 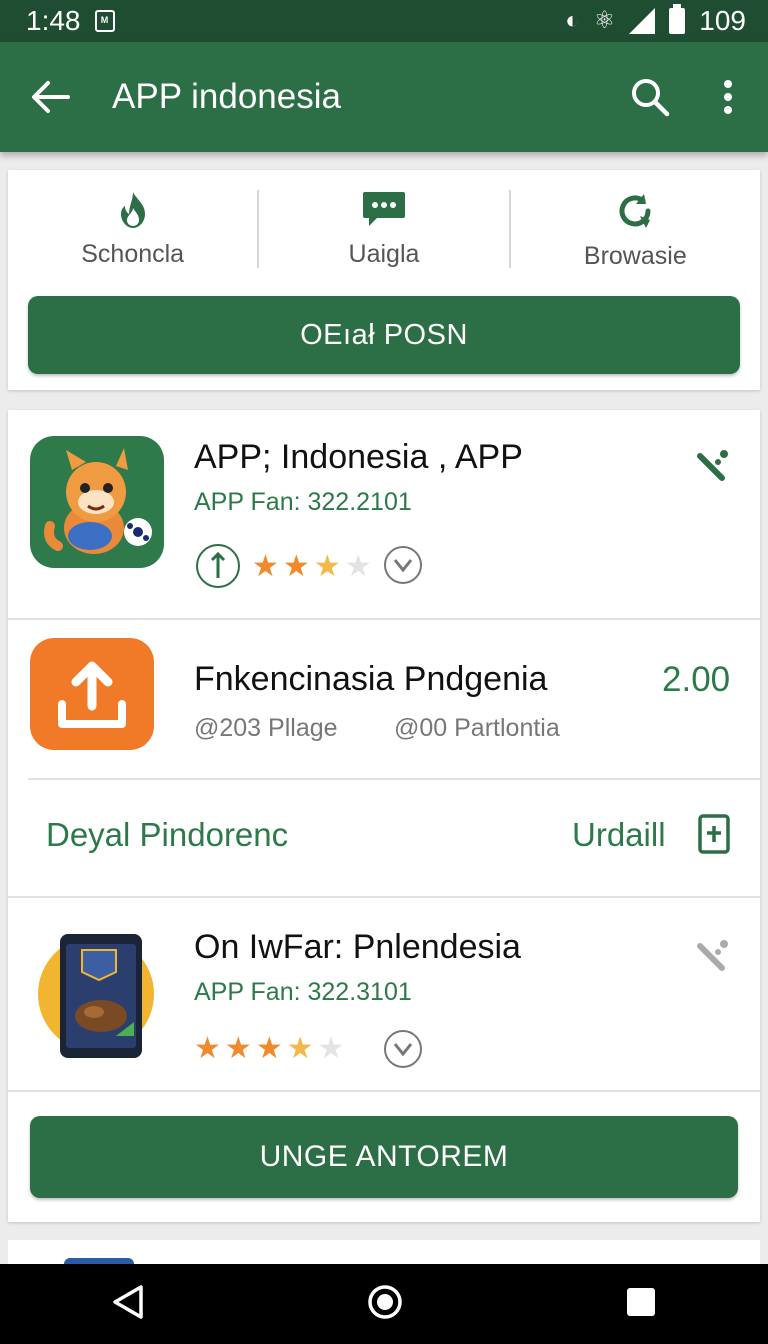 What do you see at coordinates (641, 1304) in the screenshot?
I see `nav-recents-icon` at bounding box center [641, 1304].